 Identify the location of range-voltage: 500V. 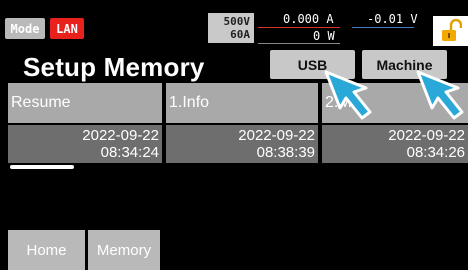
(237, 21).